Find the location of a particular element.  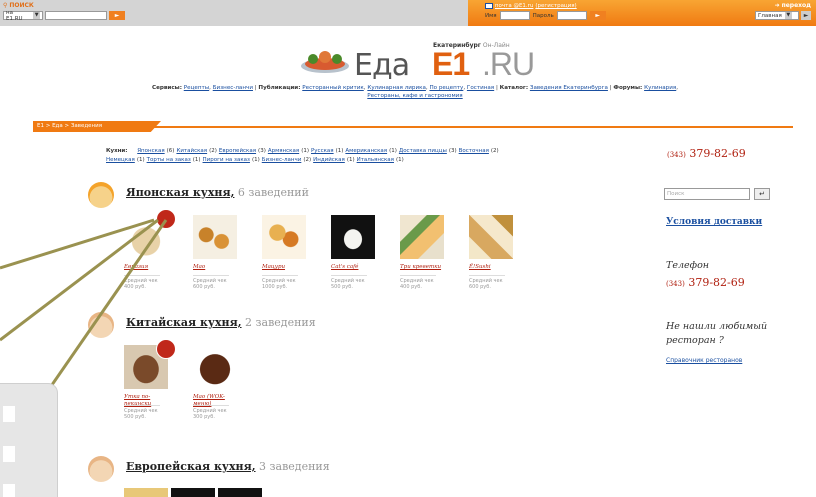

restaurant-card: Cat's café Средний чек 500 руб. is located at coordinates (354, 252).